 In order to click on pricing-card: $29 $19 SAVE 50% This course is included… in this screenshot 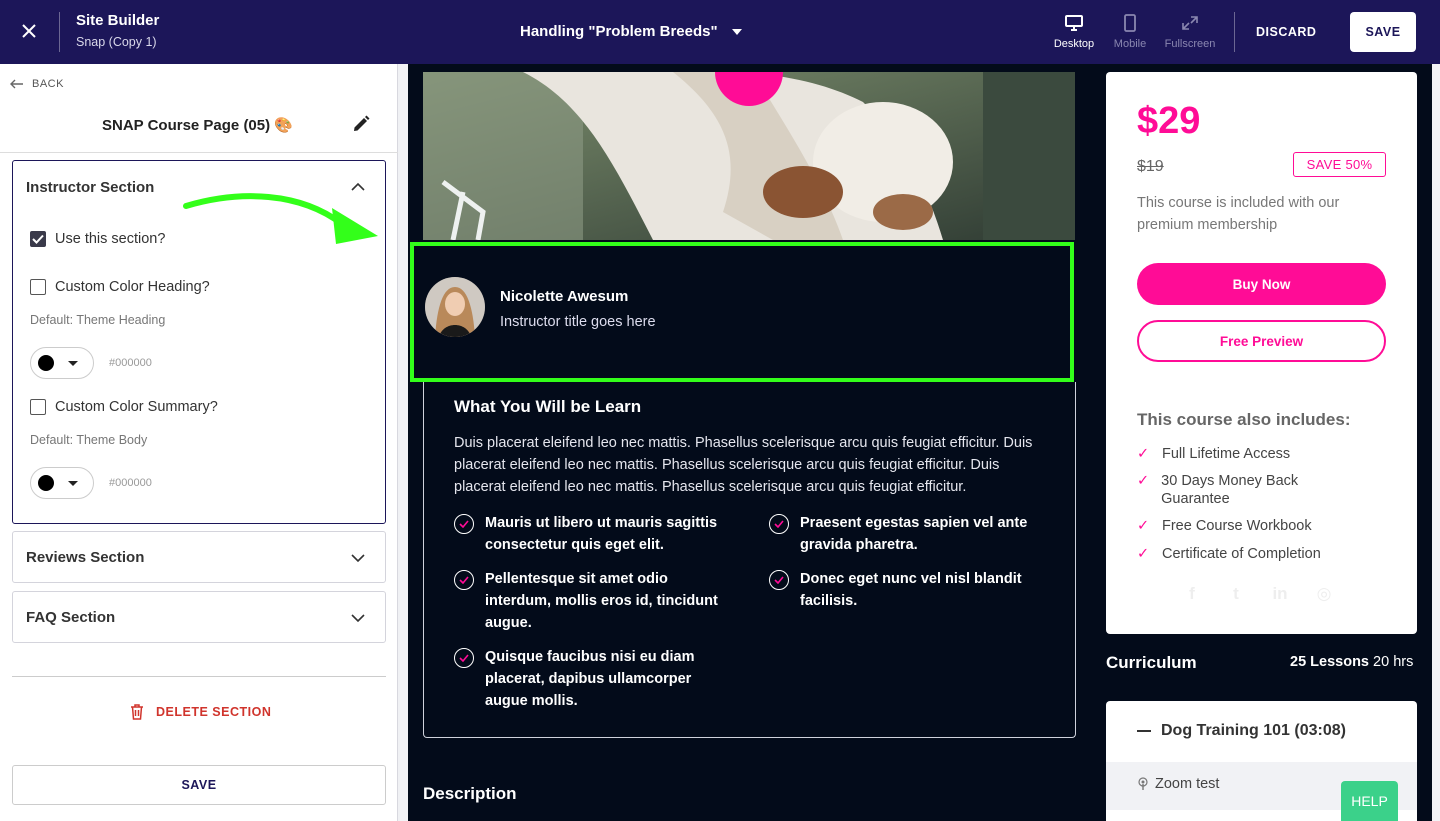, I will do `click(1261, 353)`.